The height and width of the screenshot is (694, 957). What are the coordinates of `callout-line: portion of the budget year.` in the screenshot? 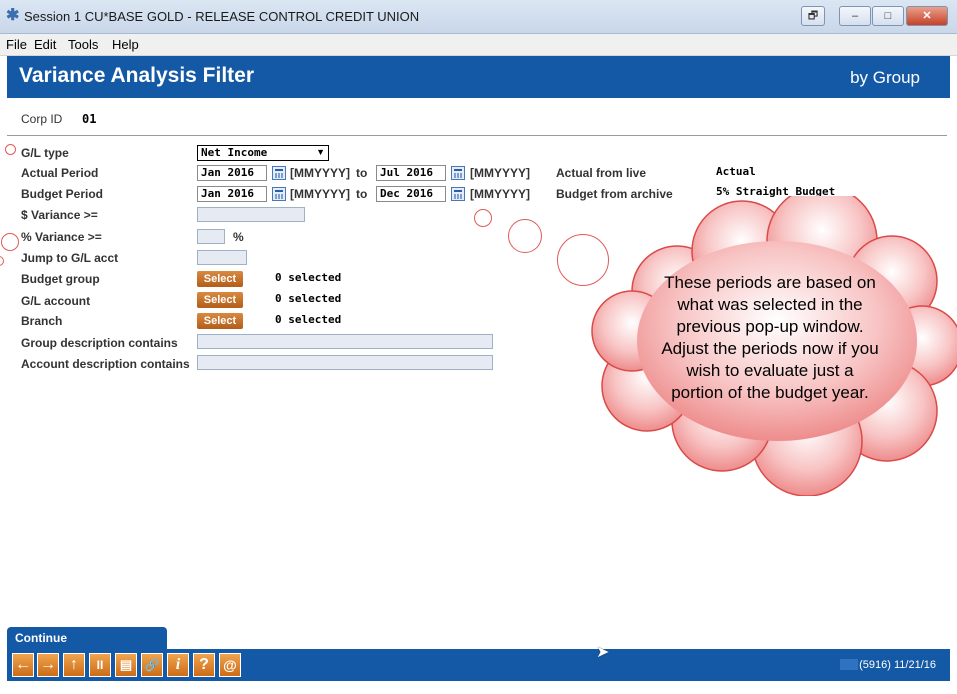 It's located at (770, 392).